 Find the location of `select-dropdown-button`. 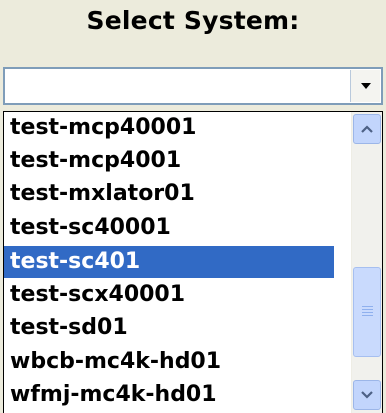

select-dropdown-button is located at coordinates (365, 86).